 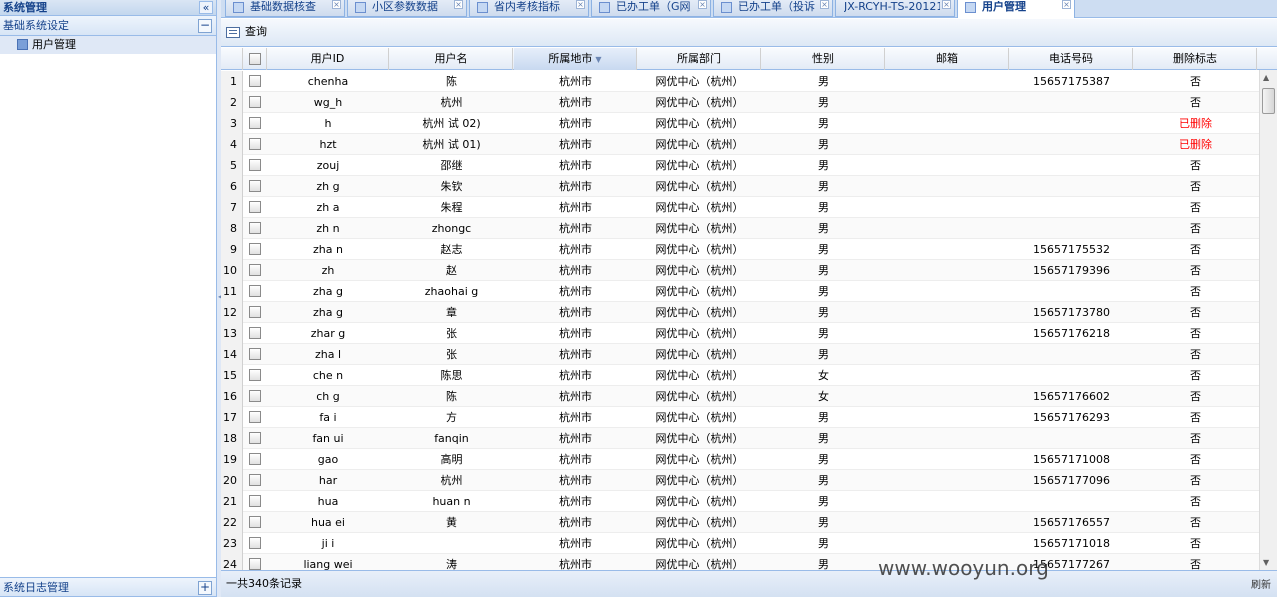 I want to click on cell-user-name, so click(x=451, y=543).